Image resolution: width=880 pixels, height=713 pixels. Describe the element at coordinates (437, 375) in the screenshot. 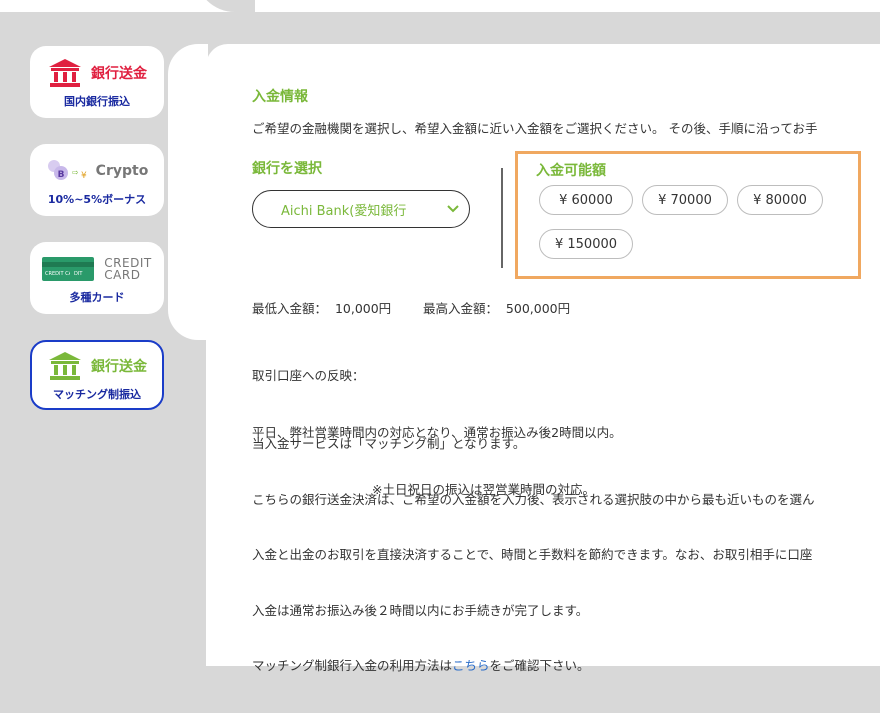

I see `reflection-title: 取引口座への反映：` at that location.